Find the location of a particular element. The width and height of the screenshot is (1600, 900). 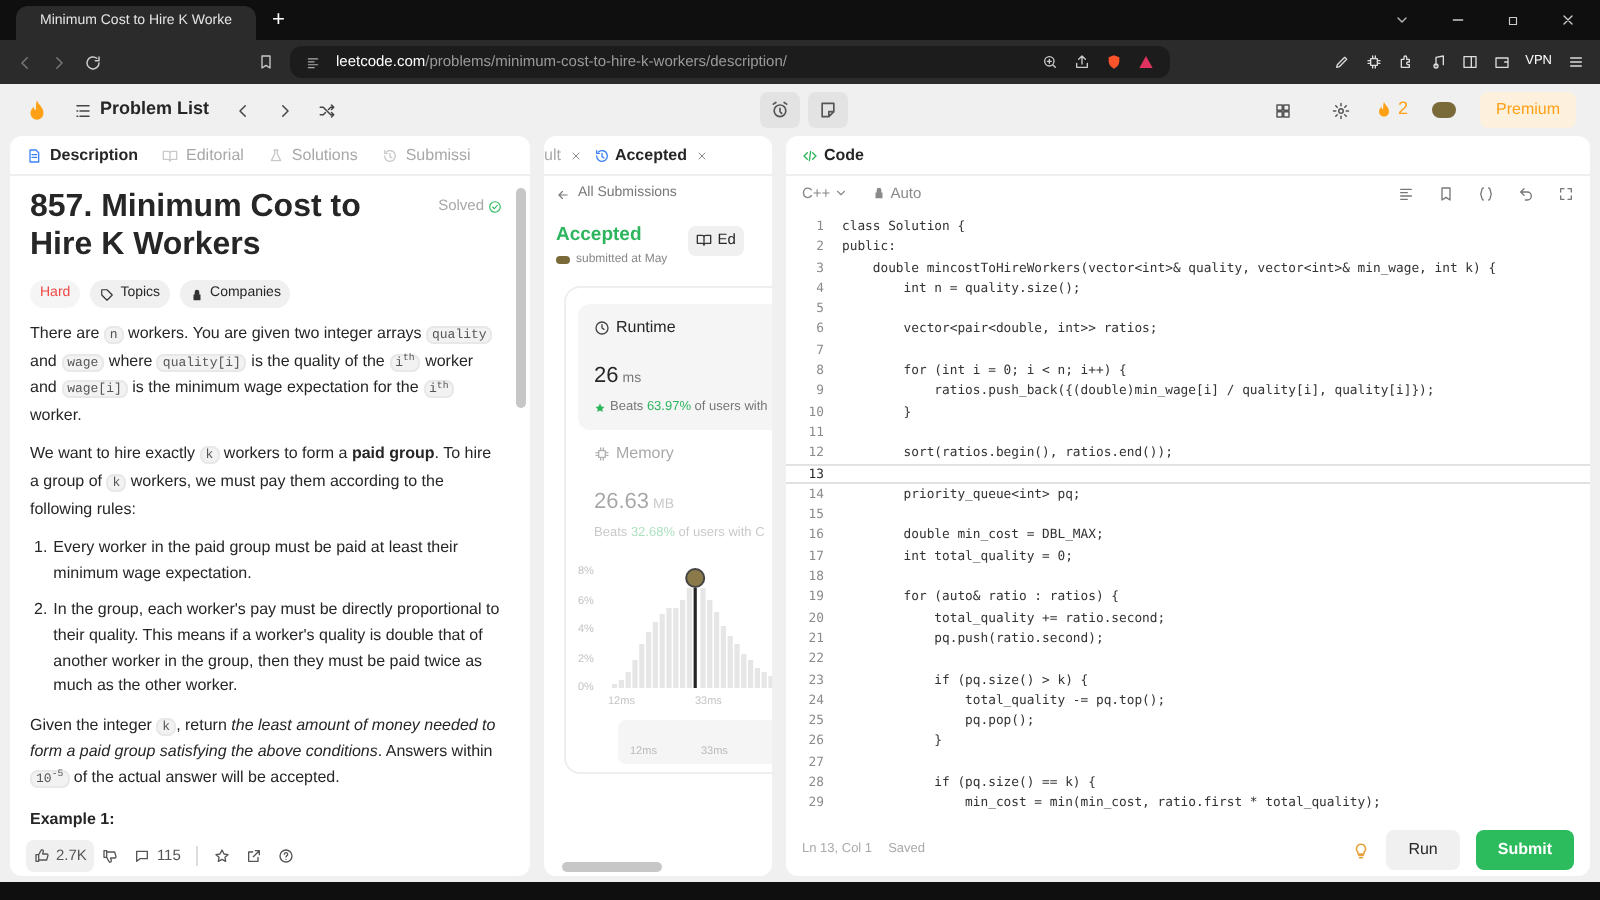

grid-icon is located at coordinates (1282, 110).